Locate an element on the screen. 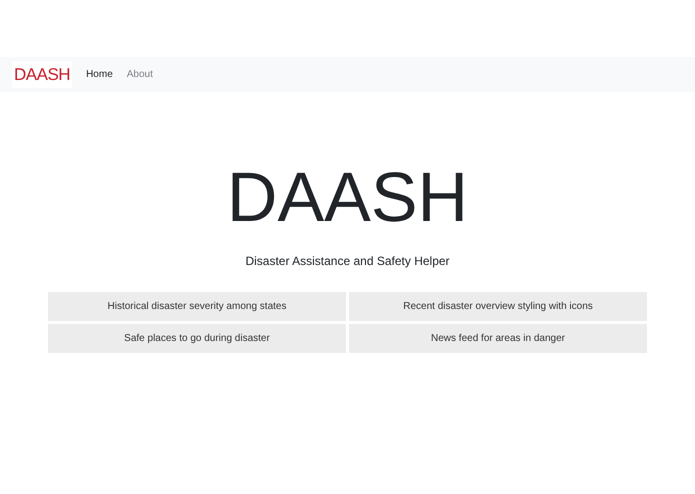 The height and width of the screenshot is (494, 695). feature-cell: Safe places to go during disaster is located at coordinates (197, 338).